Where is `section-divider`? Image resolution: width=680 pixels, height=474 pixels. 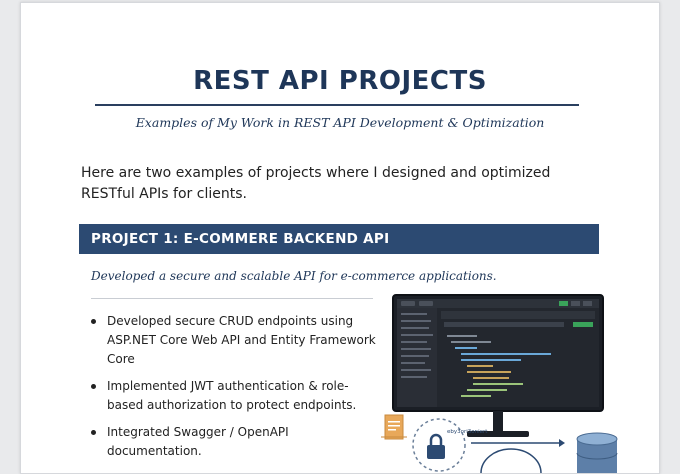
section-divider is located at coordinates (232, 298).